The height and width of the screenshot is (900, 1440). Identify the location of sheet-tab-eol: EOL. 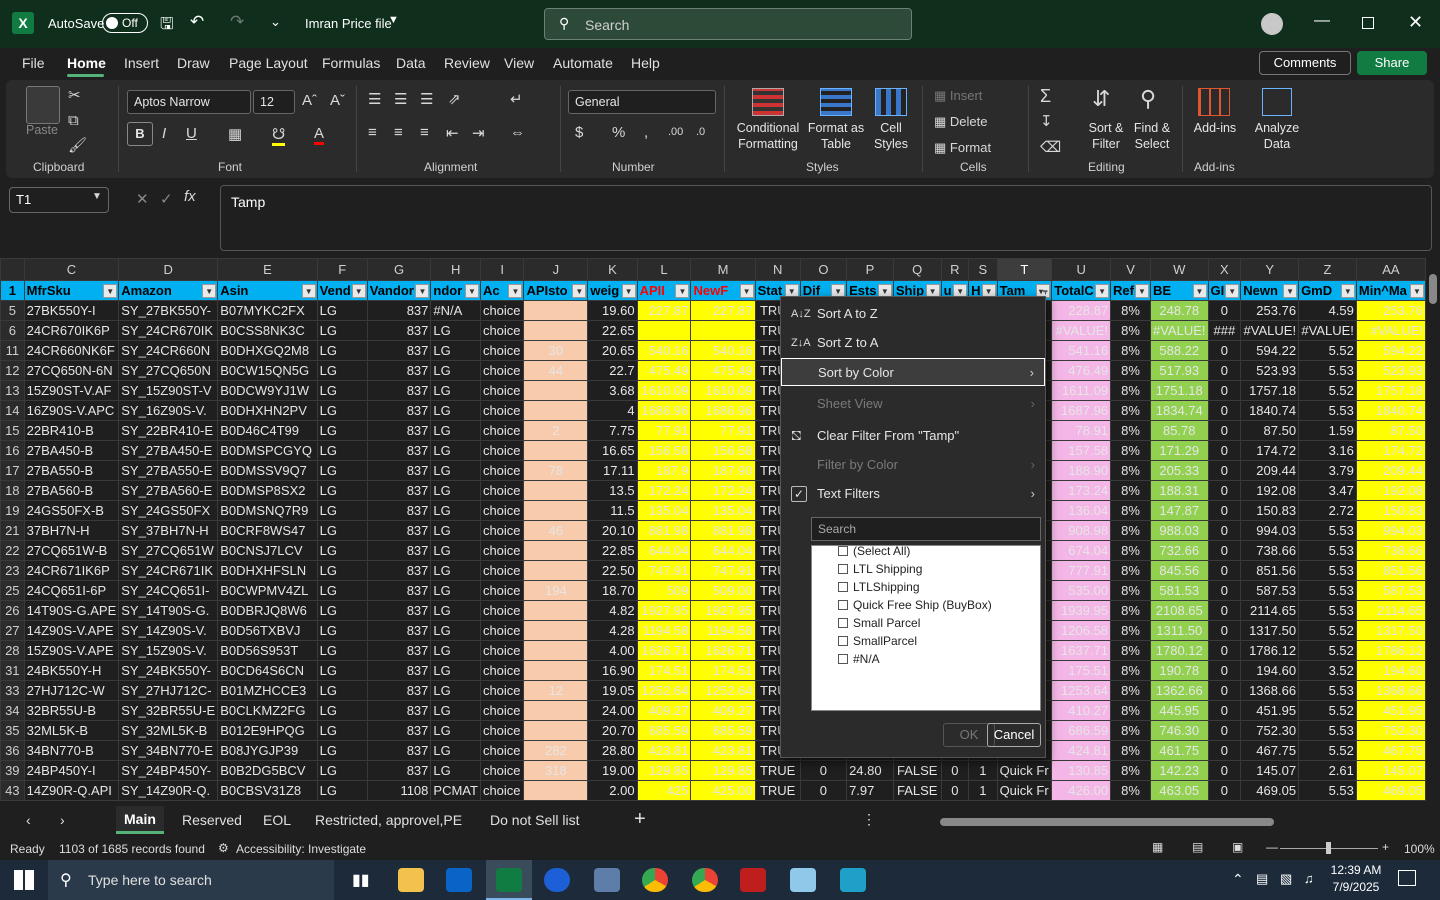
(277, 820).